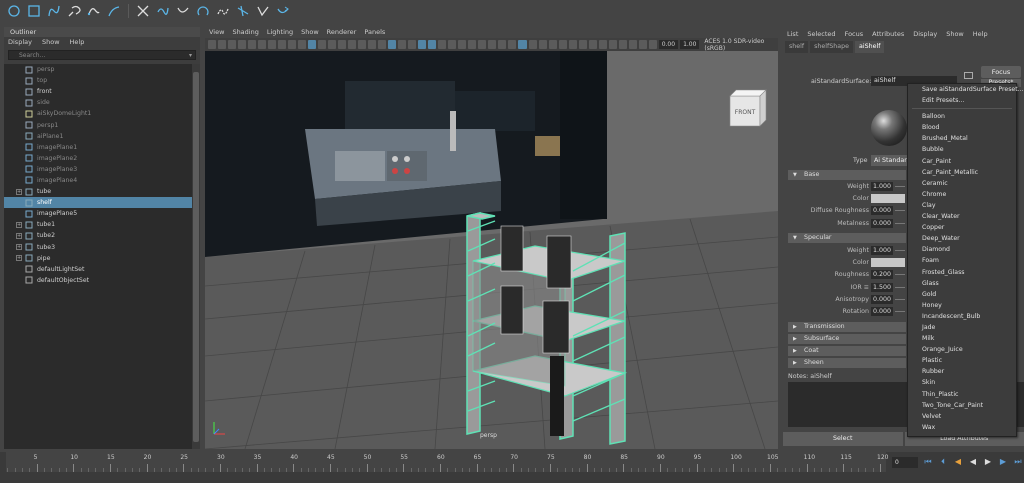 This screenshot has width=1024, height=483. Describe the element at coordinates (102, 55) in the screenshot. I see `outliner-search-input: Search... ▾` at that location.